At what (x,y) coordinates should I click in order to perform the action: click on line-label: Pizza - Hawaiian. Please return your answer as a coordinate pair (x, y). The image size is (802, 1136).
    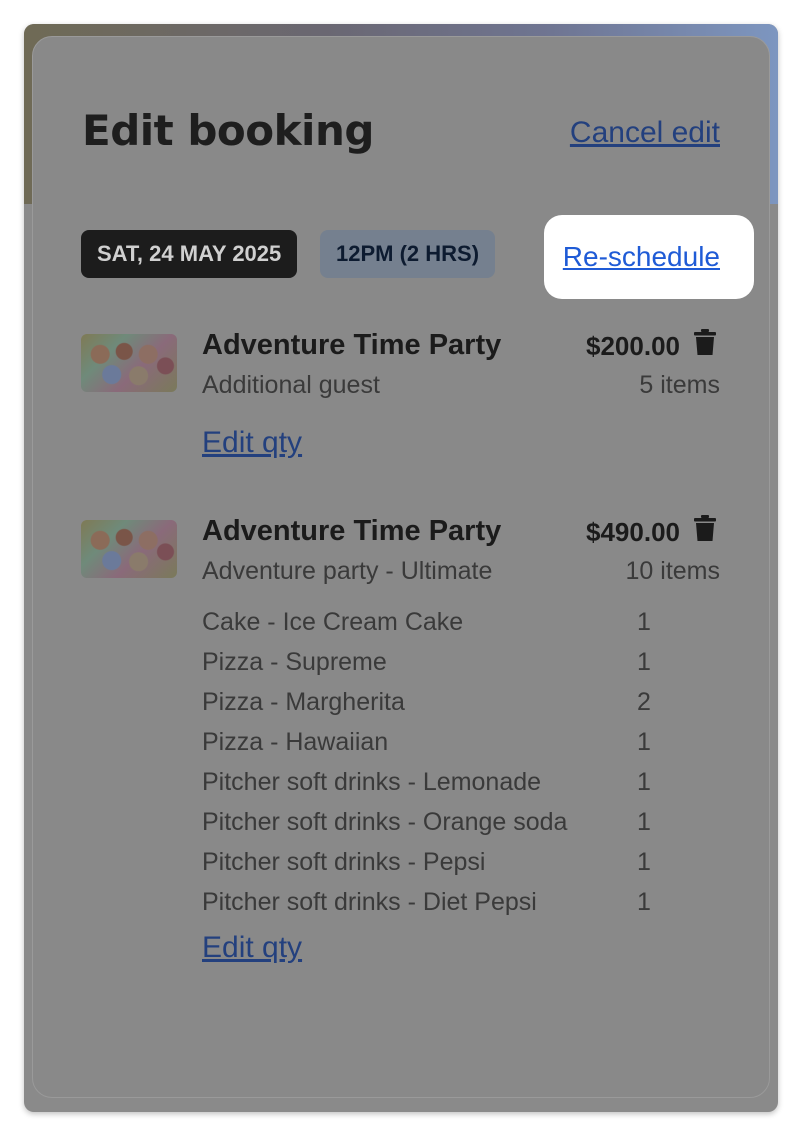
    Looking at the image, I should click on (295, 741).